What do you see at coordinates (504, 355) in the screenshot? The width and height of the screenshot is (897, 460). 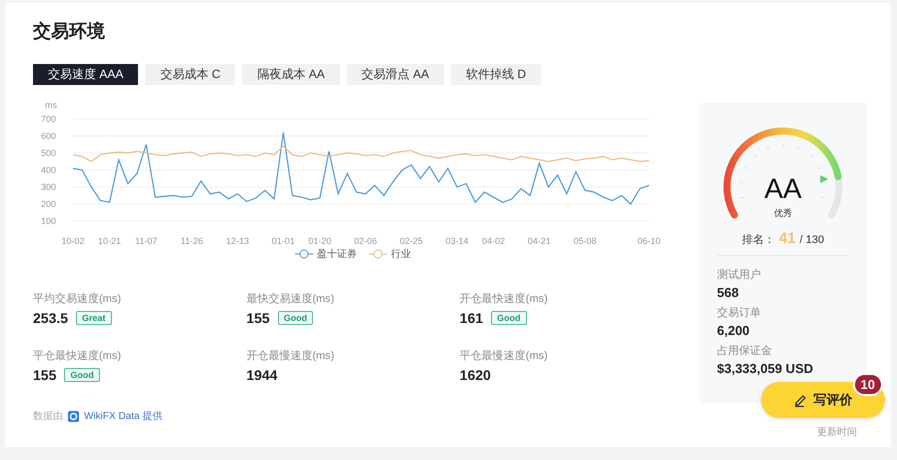 I see `metric-label: 平仓最慢速度(ms)` at bounding box center [504, 355].